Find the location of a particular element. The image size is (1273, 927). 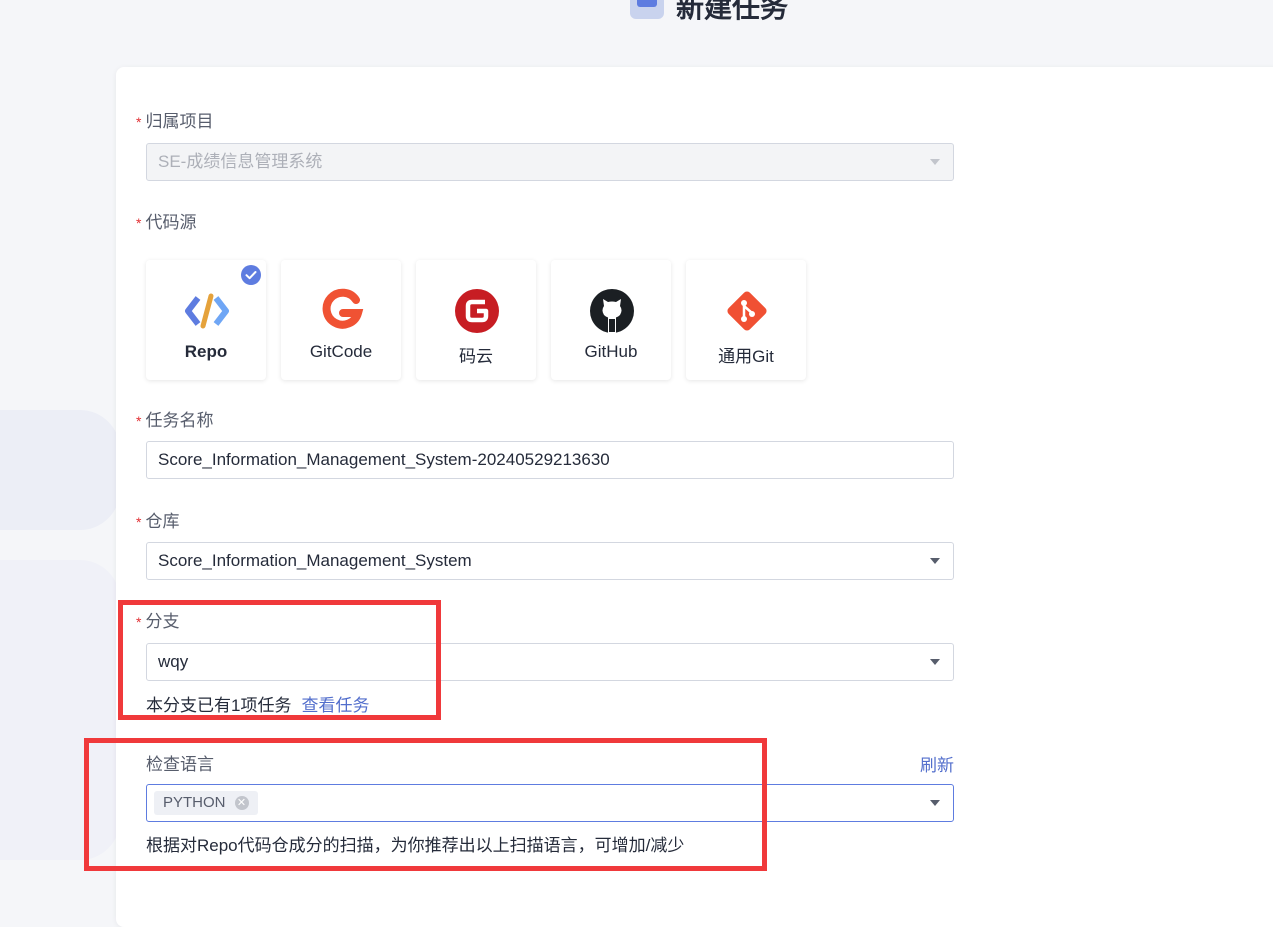

refresh-link: 刷新 is located at coordinates (937, 763).